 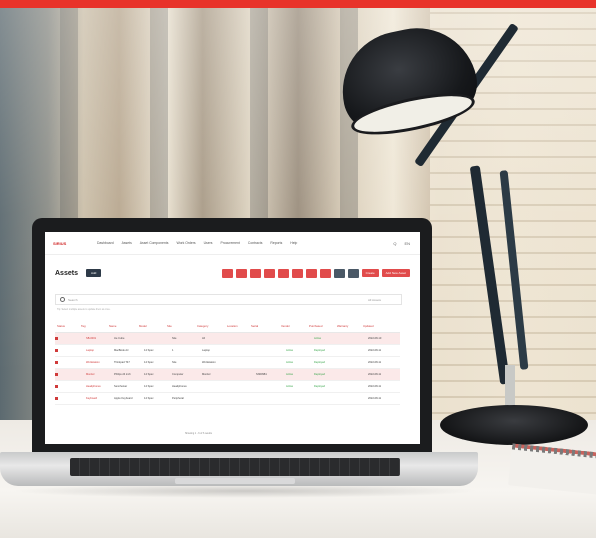 What do you see at coordinates (228, 299) in the screenshot?
I see `search-input: Search All Assets` at bounding box center [228, 299].